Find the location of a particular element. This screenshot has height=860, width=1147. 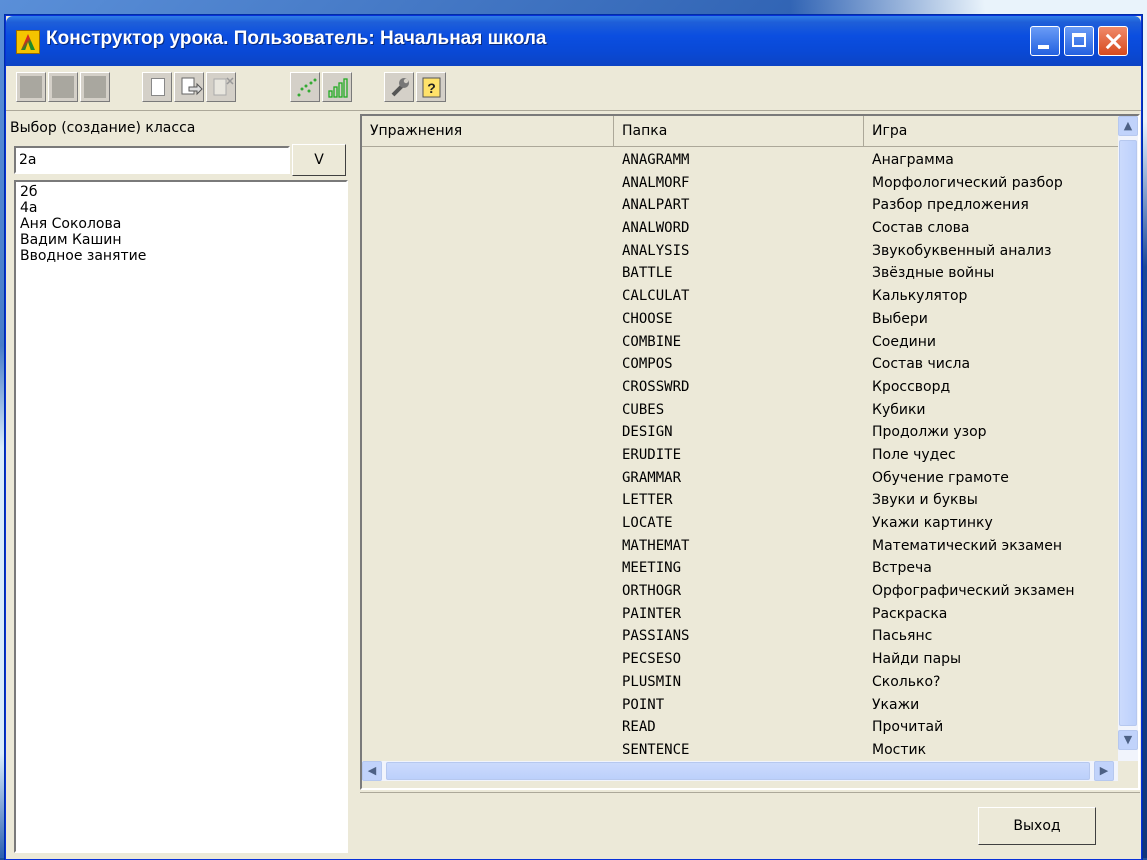

list-item: Вадим Кашин is located at coordinates (181, 240).